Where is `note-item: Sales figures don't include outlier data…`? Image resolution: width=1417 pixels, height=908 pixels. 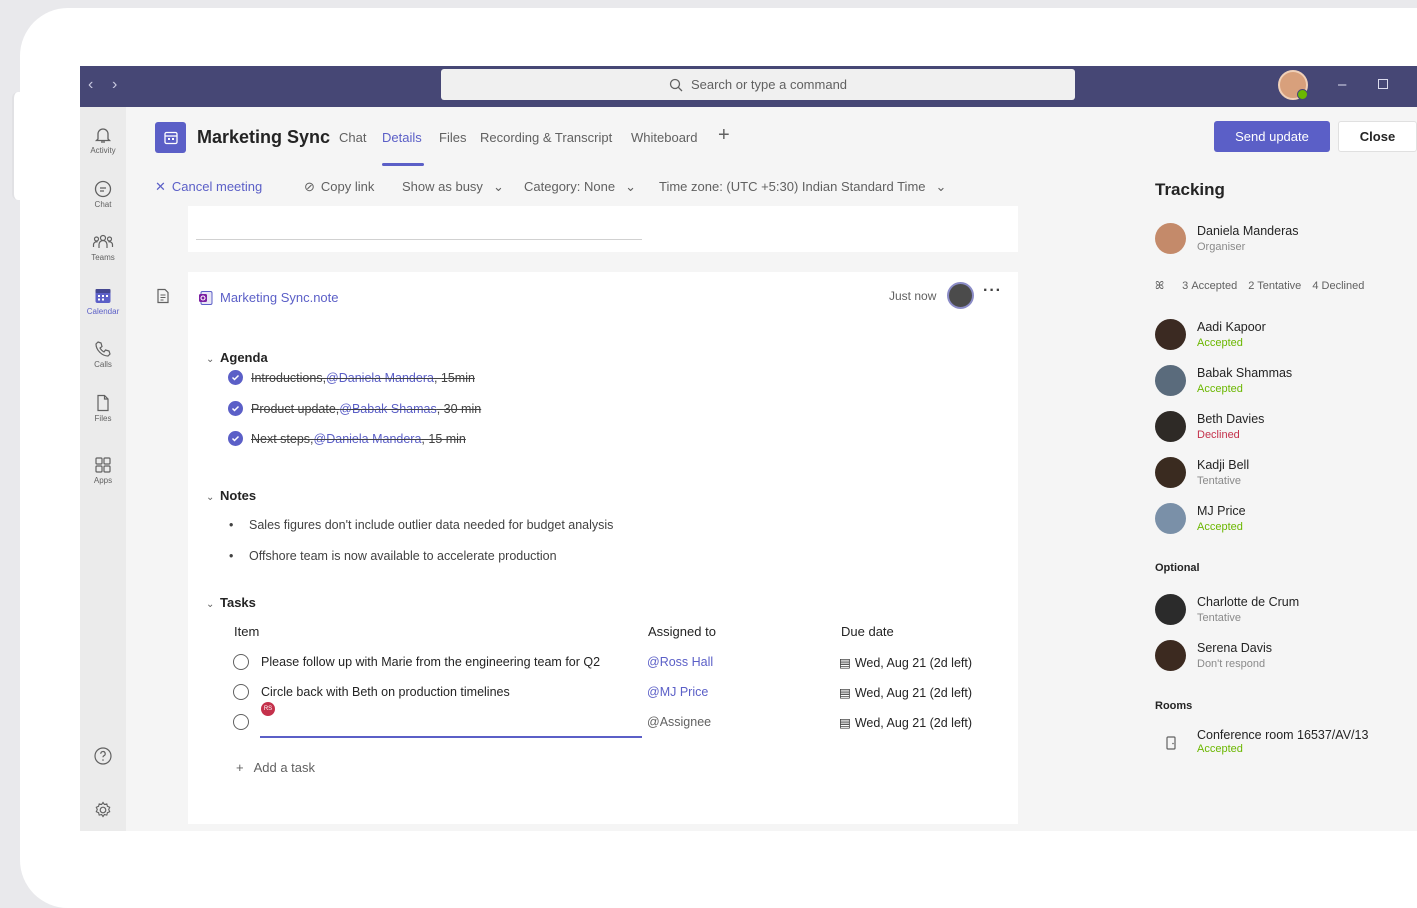
note-item: Sales figures don't include outlier data… is located at coordinates (421, 525).